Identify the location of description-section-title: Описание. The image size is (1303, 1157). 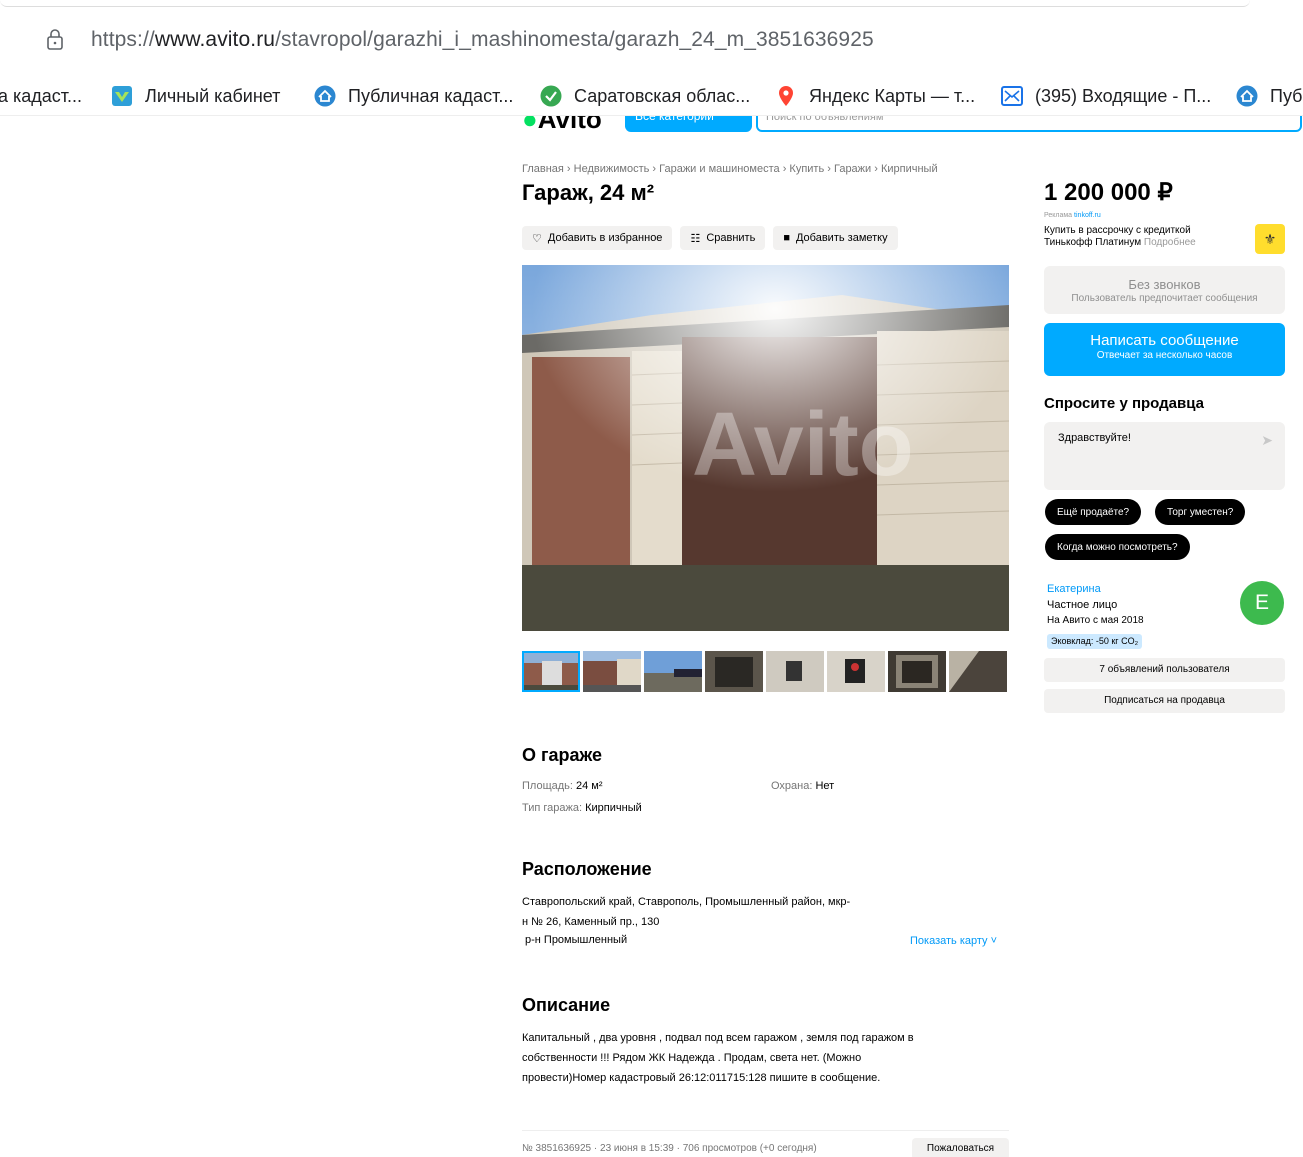
(566, 1005).